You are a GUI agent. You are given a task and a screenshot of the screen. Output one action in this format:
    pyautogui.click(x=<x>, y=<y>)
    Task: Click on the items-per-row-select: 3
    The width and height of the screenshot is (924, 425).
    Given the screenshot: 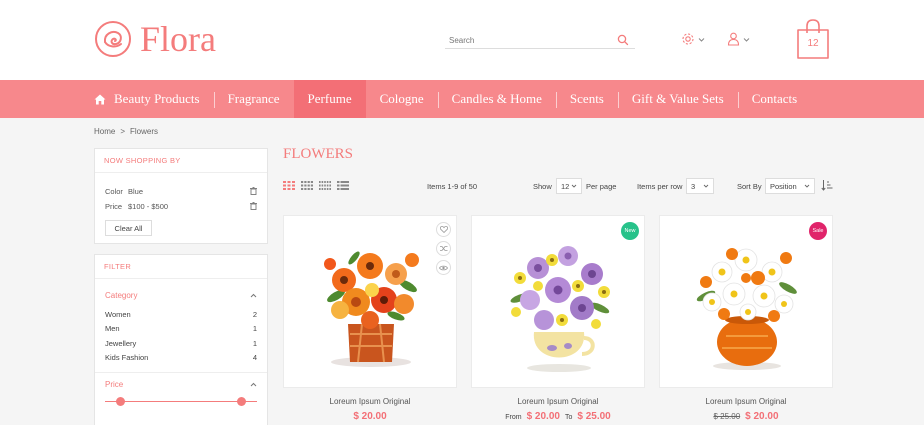 What is the action you would take?
    pyautogui.click(x=700, y=186)
    